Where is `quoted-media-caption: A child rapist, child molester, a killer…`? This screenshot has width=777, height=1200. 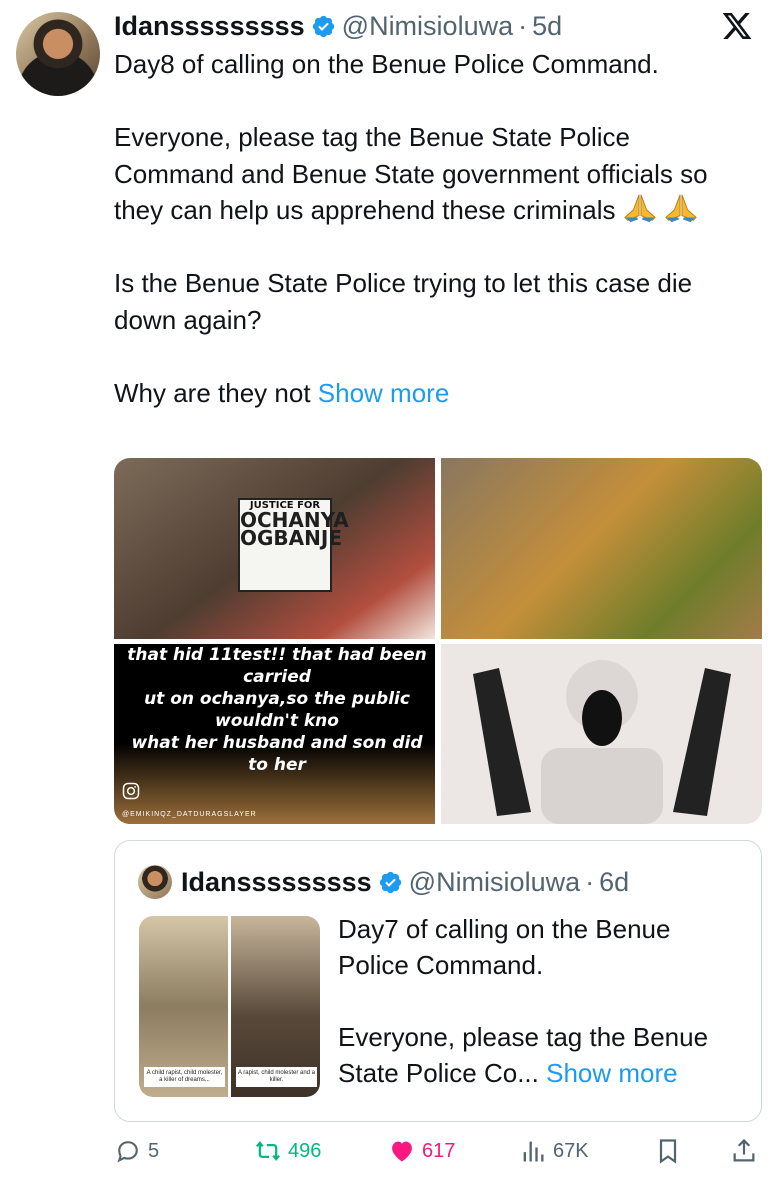 quoted-media-caption: A child rapist, child molester, a killer… is located at coordinates (184, 1077).